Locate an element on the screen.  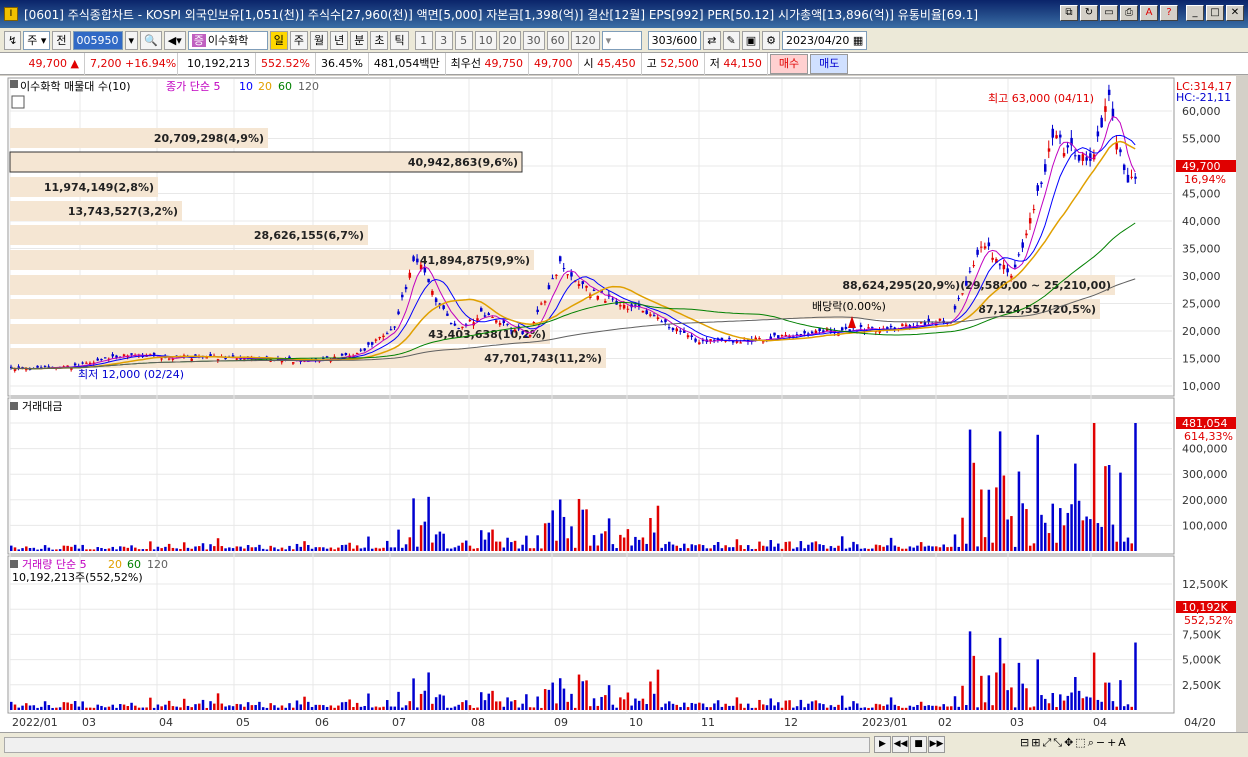
table-icon is located at coordinates (18, 102).